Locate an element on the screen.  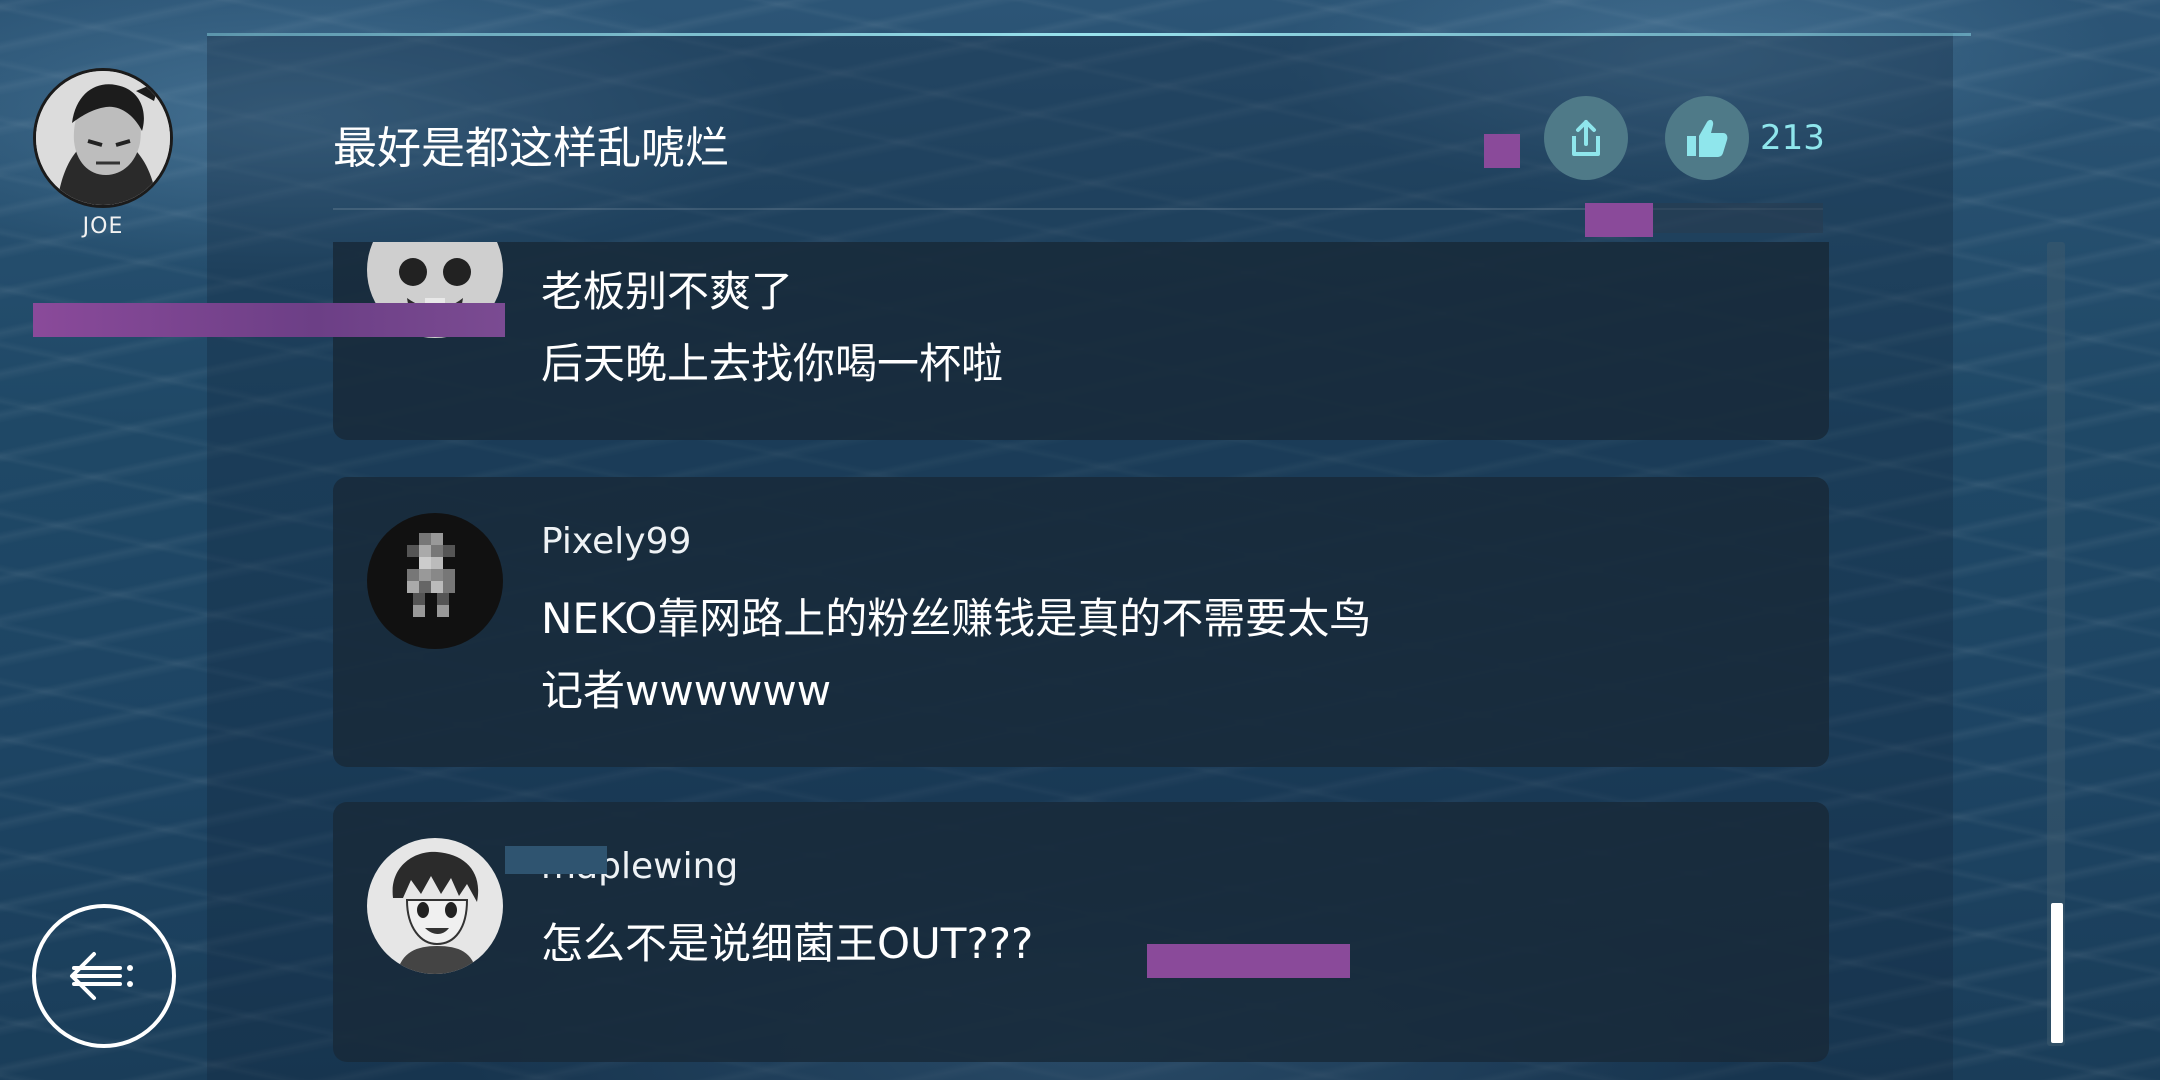
player-portrait-image is located at coordinates (103, 138).